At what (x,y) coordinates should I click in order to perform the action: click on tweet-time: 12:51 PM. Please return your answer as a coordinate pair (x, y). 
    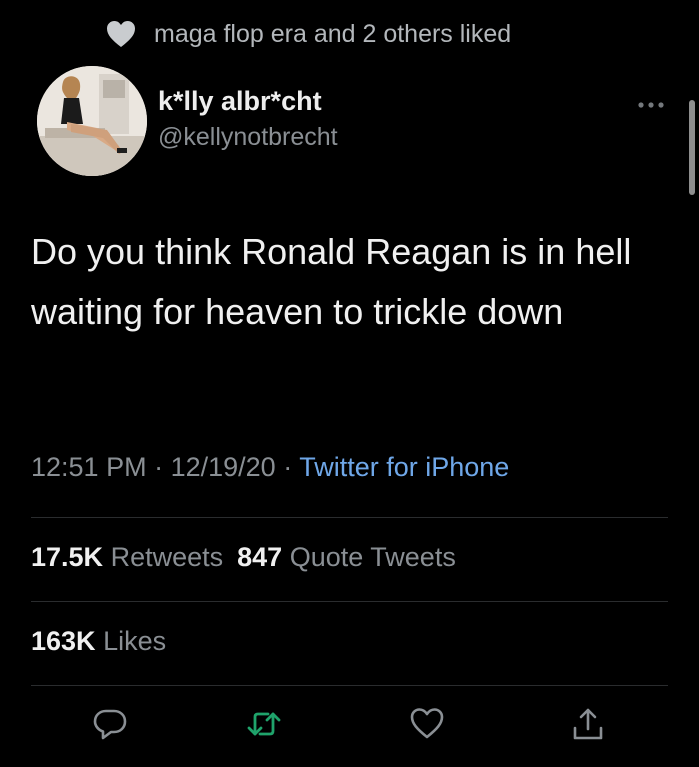
    Looking at the image, I should click on (89, 467).